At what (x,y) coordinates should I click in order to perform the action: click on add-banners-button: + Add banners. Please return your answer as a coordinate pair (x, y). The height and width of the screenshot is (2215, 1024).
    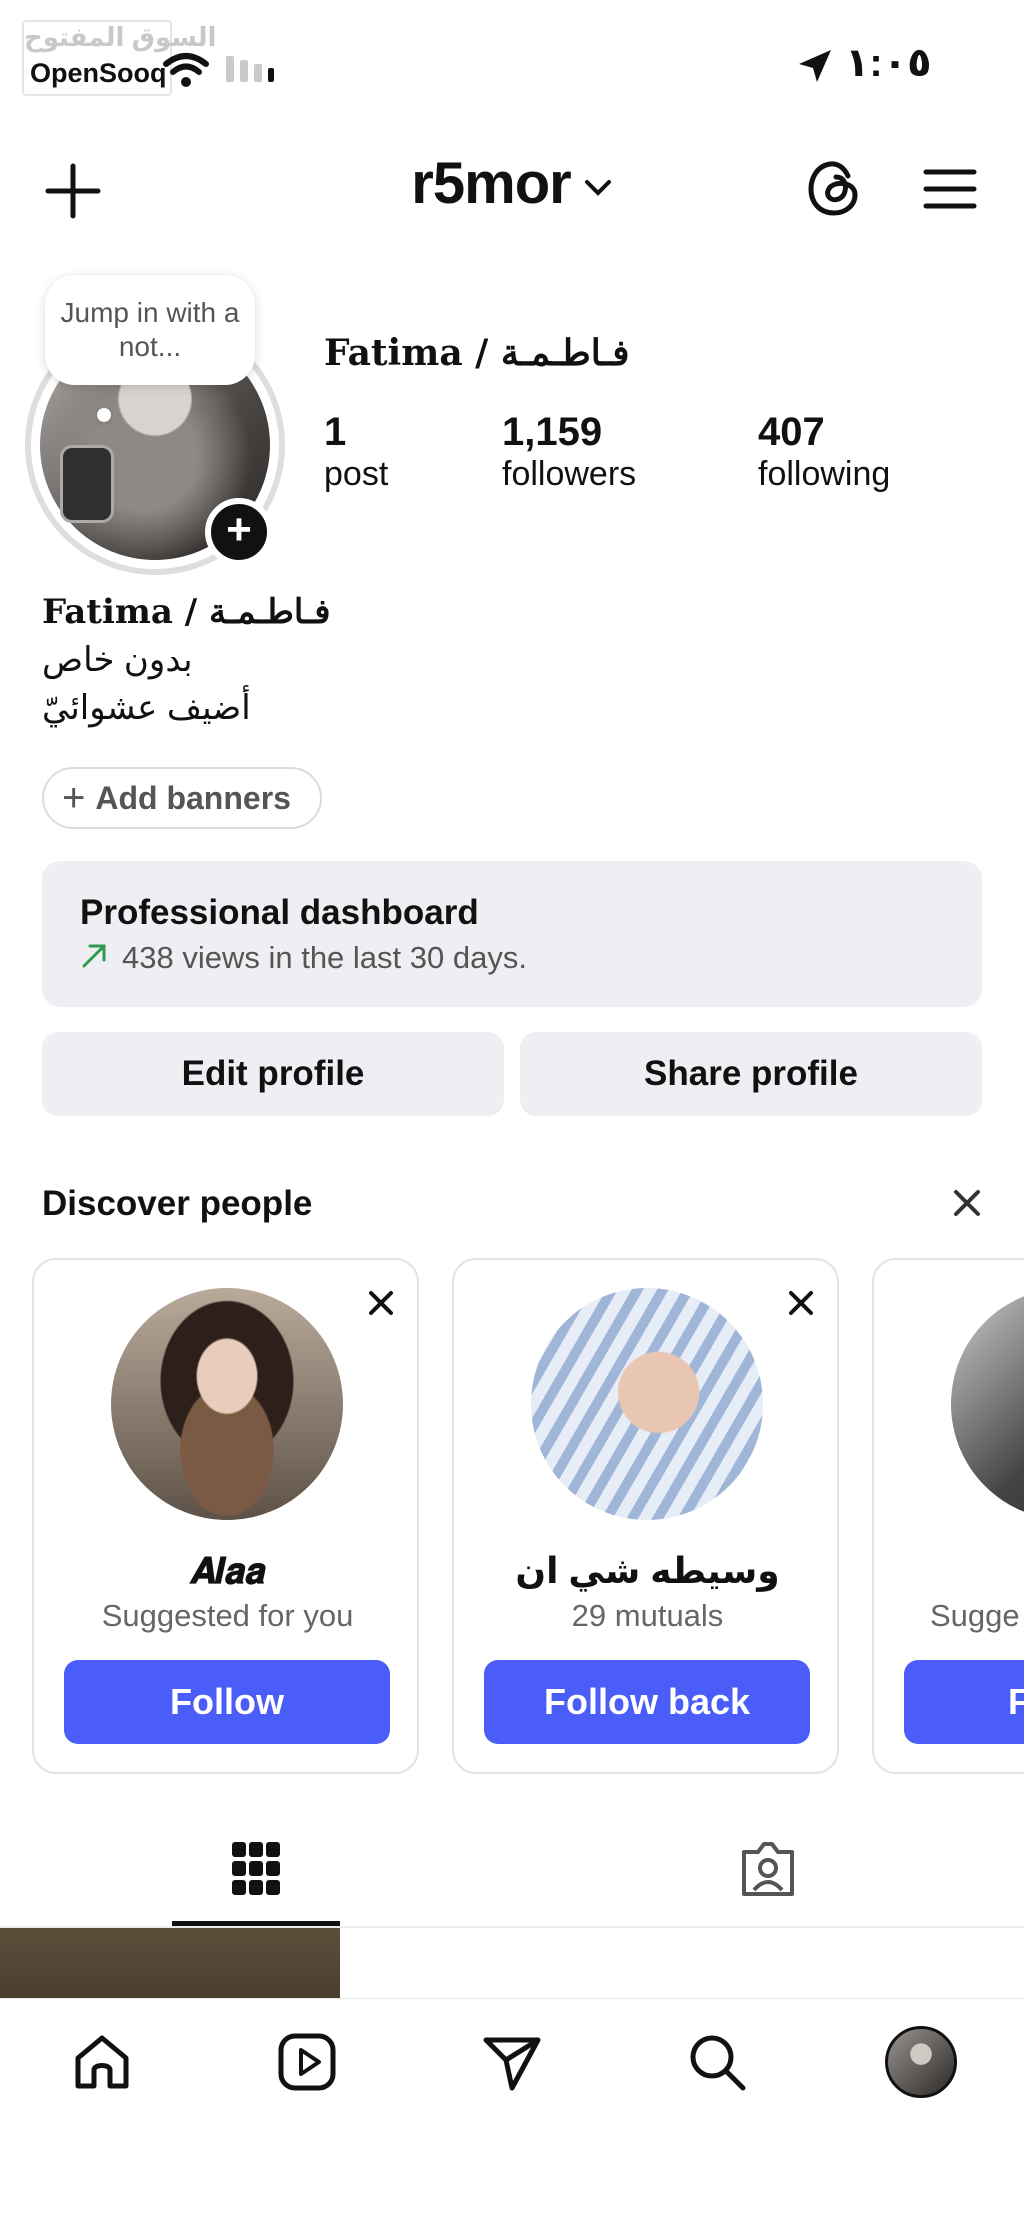
    Looking at the image, I should click on (182, 798).